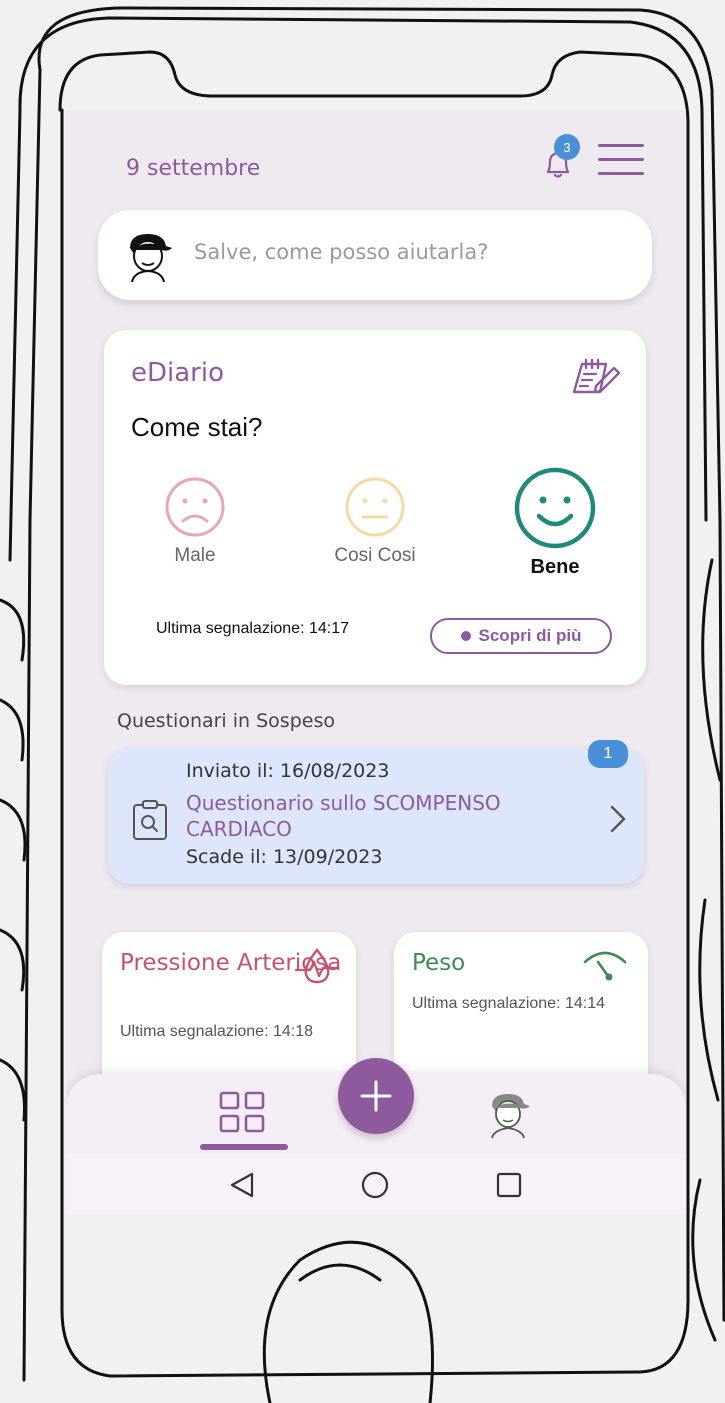  I want to click on discover-more-label: Scopri di più, so click(530, 635).